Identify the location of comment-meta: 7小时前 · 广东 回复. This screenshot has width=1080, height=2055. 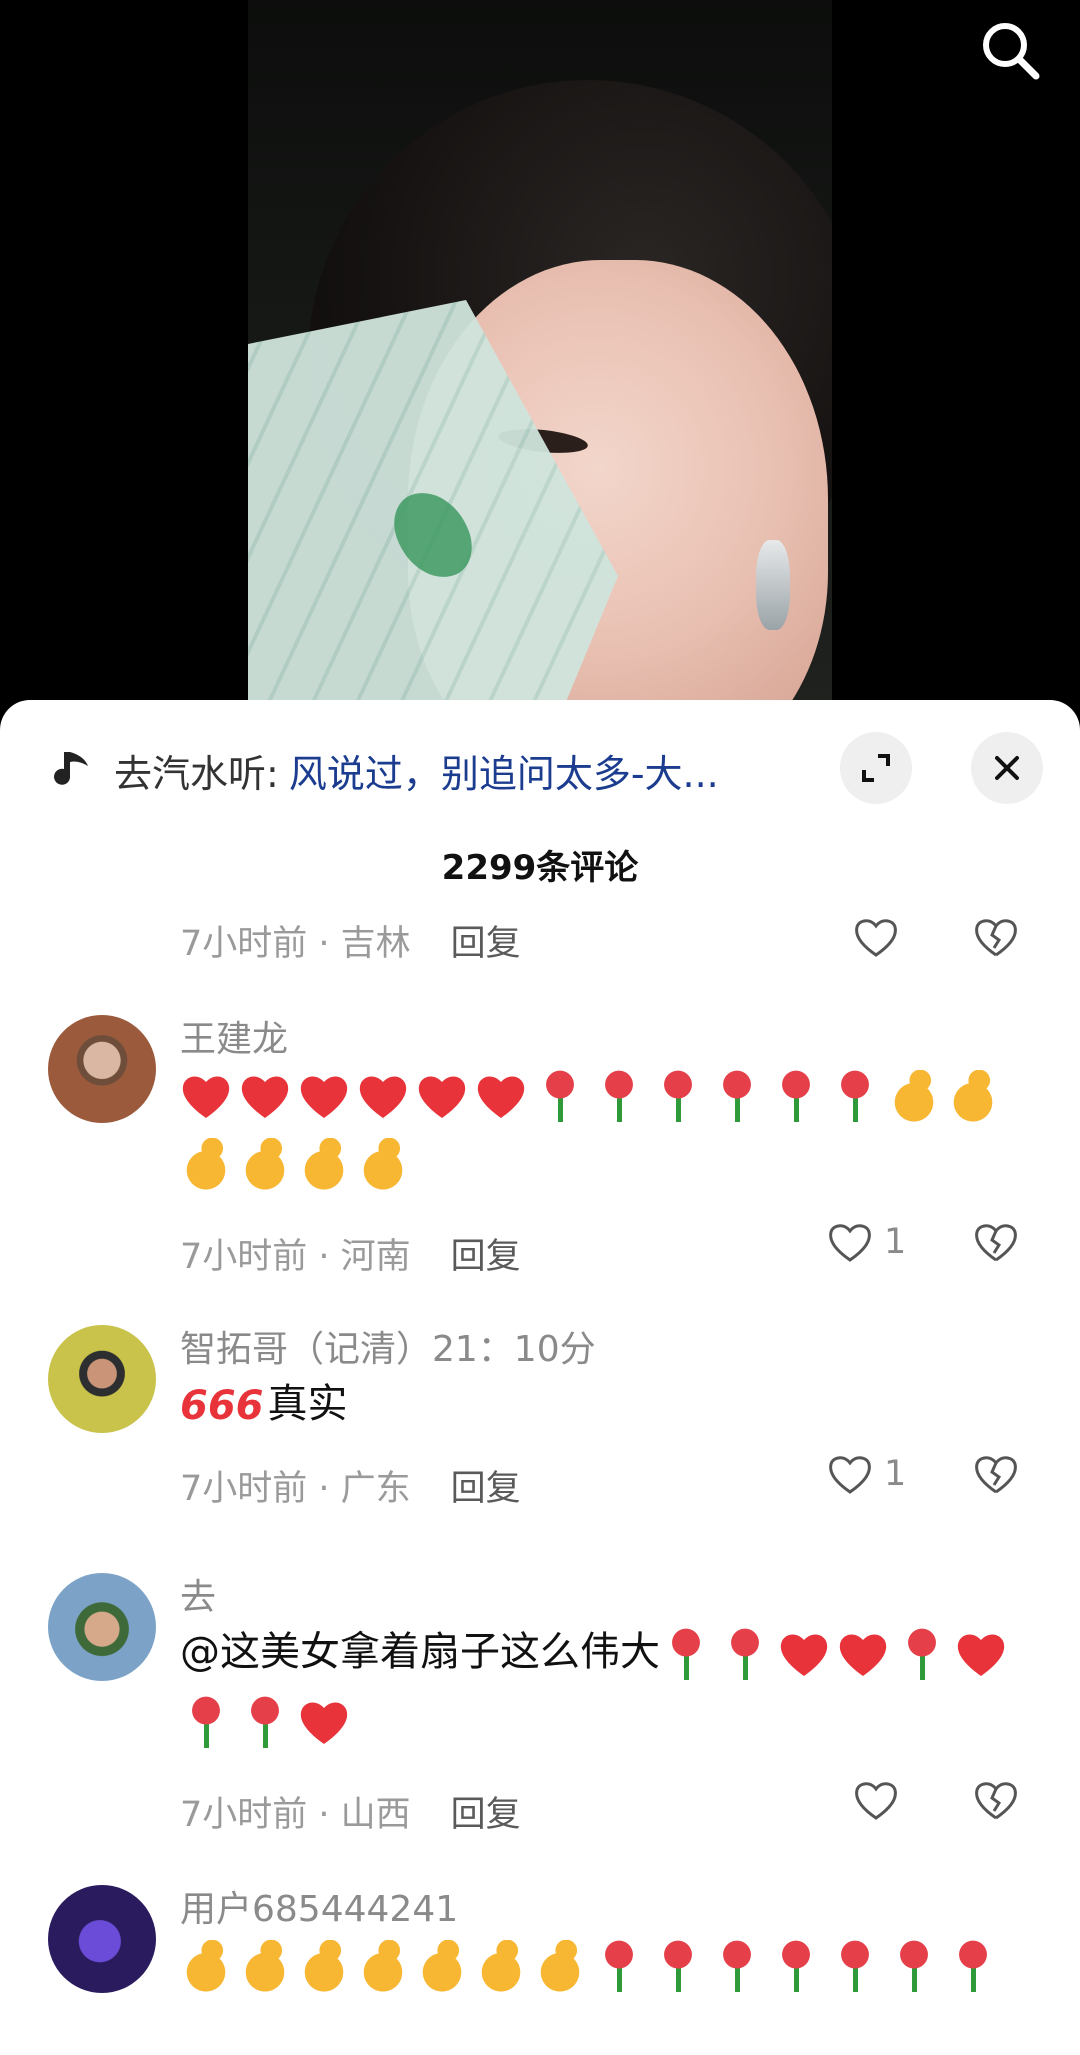
(350, 1485).